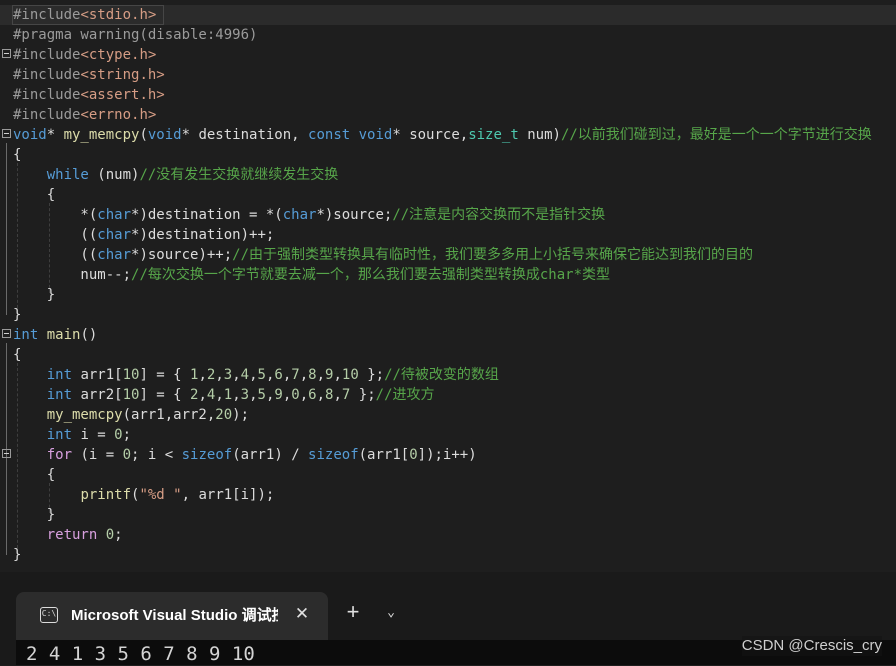 The width and height of the screenshot is (896, 666). What do you see at coordinates (353, 613) in the screenshot?
I see `new-tab-button: +` at bounding box center [353, 613].